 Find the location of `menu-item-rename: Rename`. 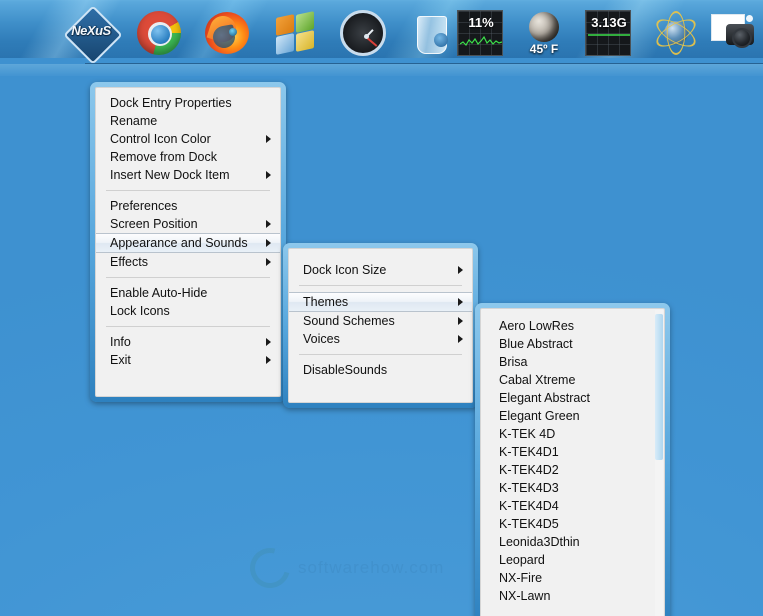

menu-item-rename: Rename is located at coordinates (188, 121).